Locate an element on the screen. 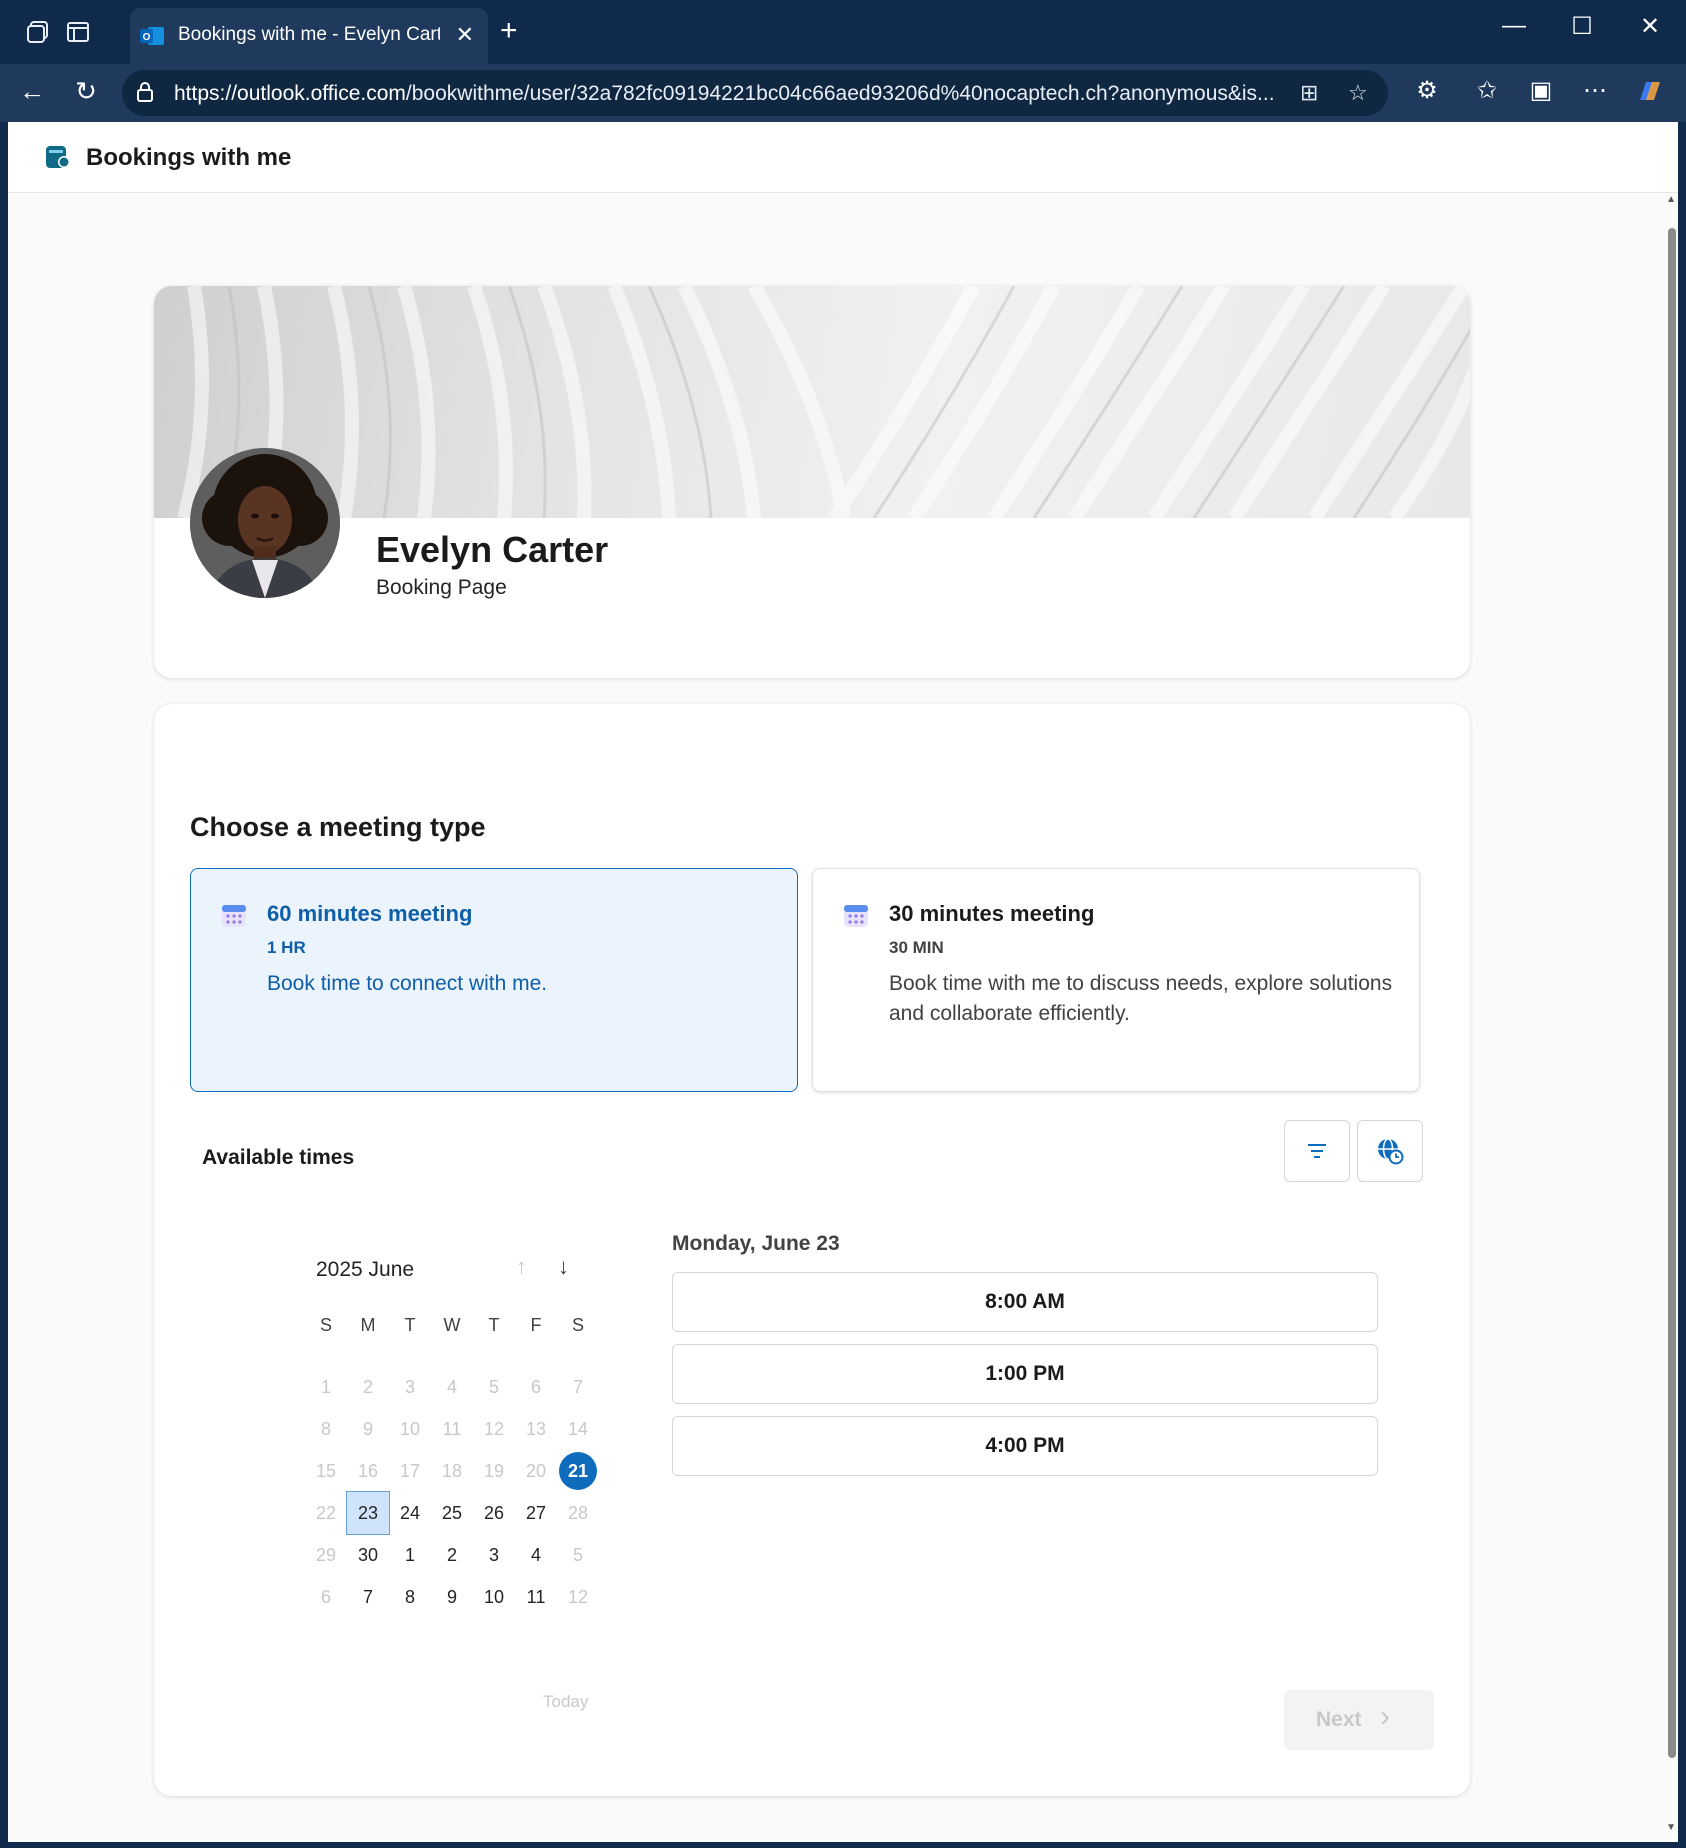 The width and height of the screenshot is (1686, 1848). vertical-tabs-icon is located at coordinates (78, 32).